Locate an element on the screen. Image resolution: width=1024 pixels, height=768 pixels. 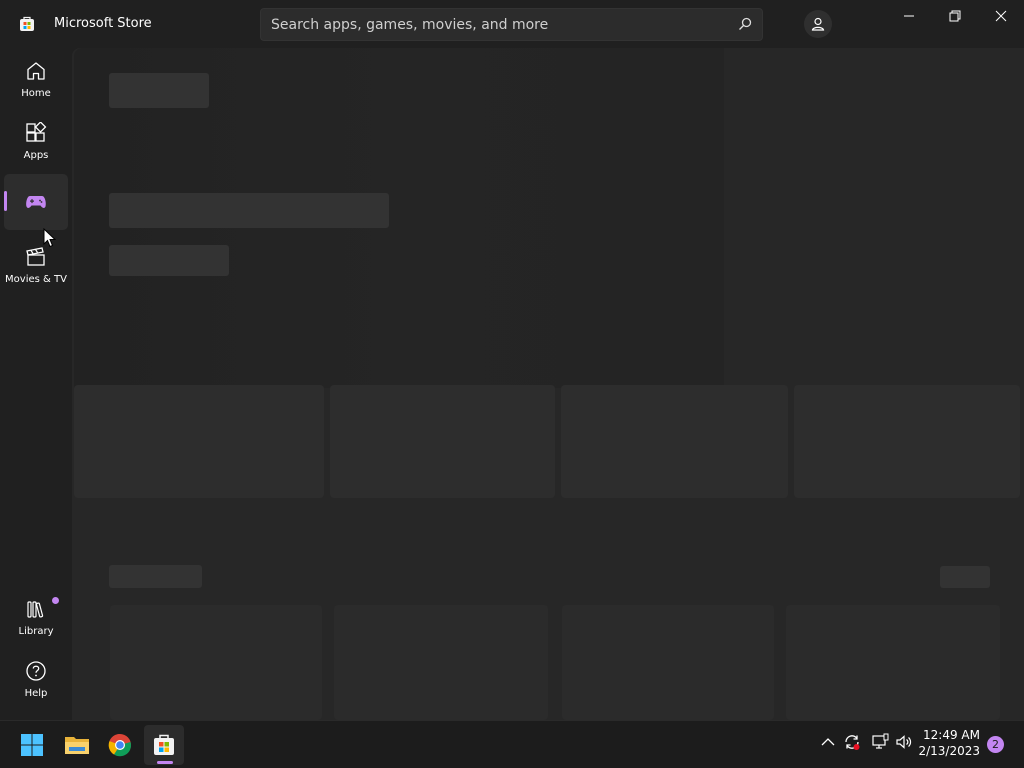
chrome-icon is located at coordinates (120, 745).